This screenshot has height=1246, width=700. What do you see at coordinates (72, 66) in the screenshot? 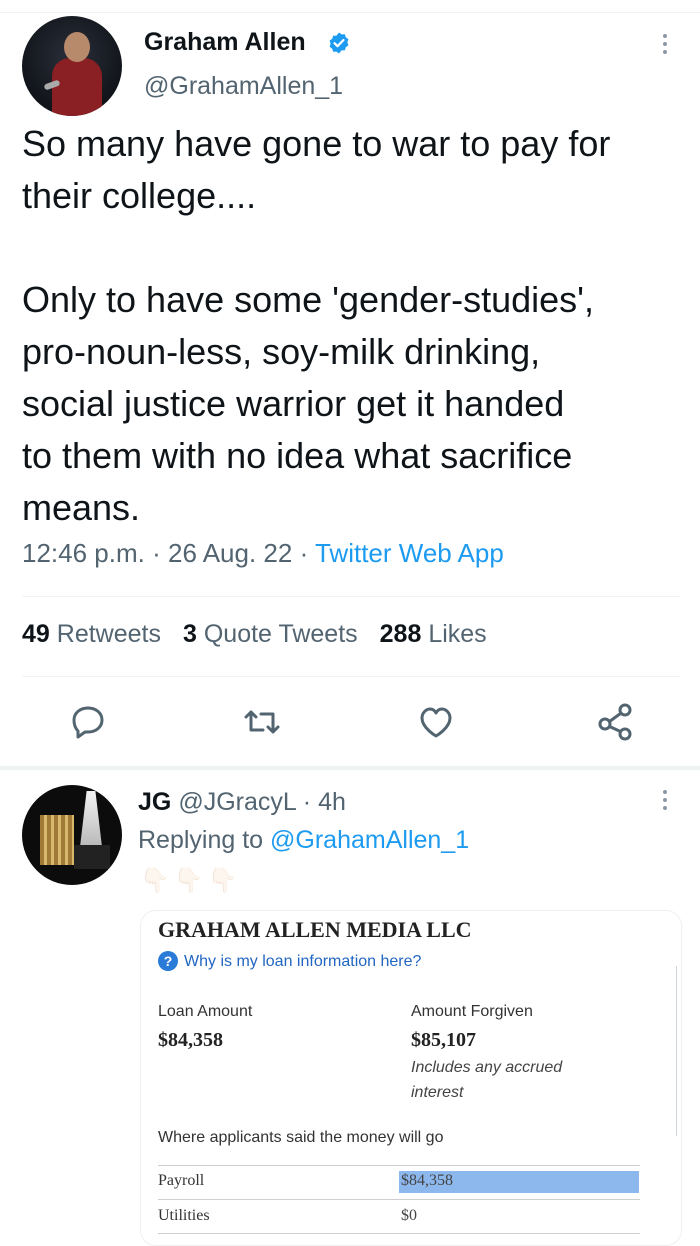
I see `author-avatar` at bounding box center [72, 66].